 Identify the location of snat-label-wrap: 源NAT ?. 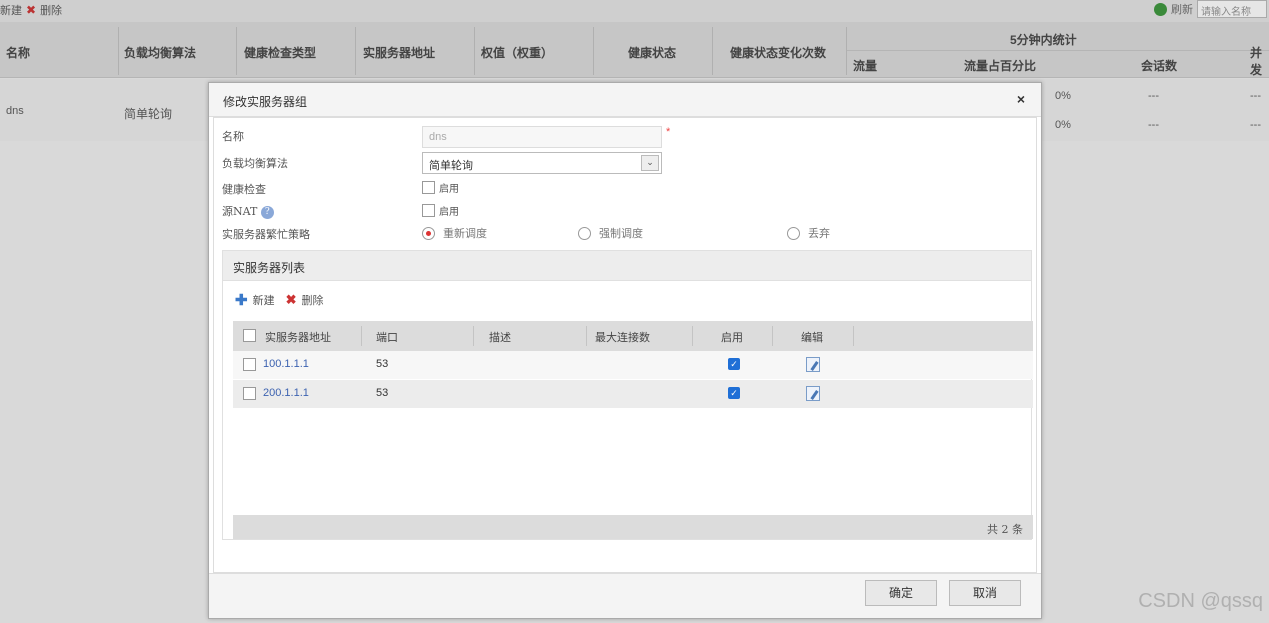
(248, 211).